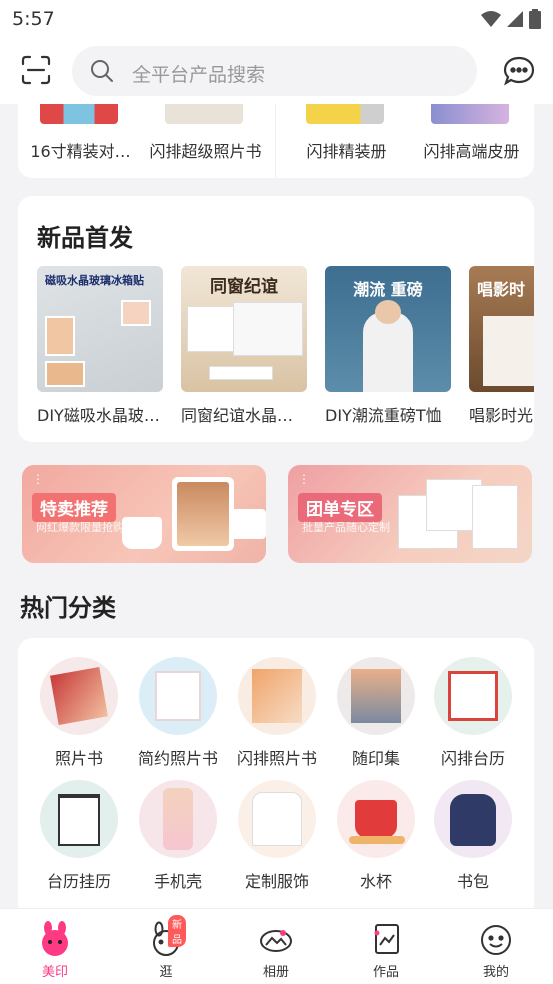  What do you see at coordinates (388, 312) in the screenshot?
I see `person-head` at bounding box center [388, 312].